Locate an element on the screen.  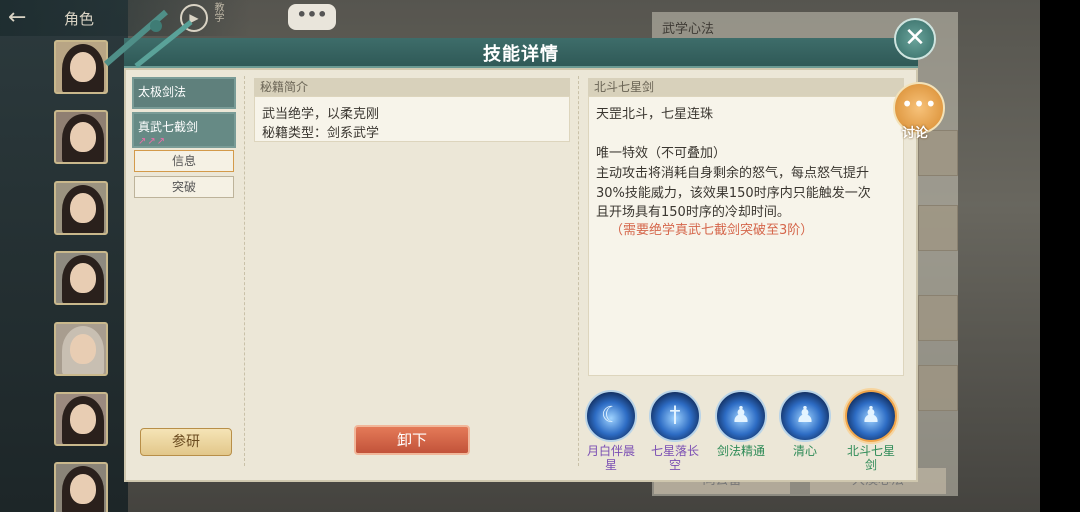
detail-line: 唯一特效（不可叠加） is located at coordinates (661, 153).